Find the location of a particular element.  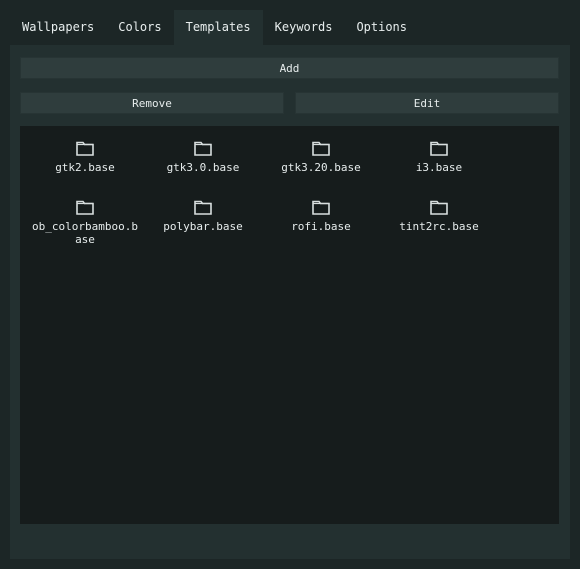

tab-templates: Templates is located at coordinates (218, 27).